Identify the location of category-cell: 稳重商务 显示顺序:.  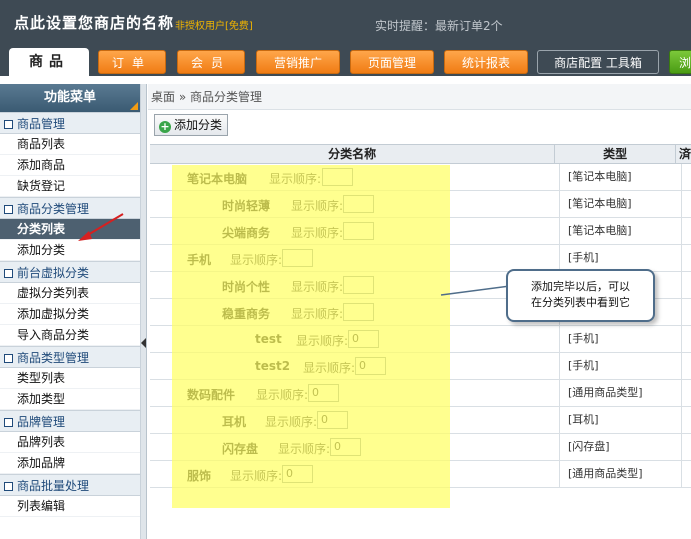
(355, 312).